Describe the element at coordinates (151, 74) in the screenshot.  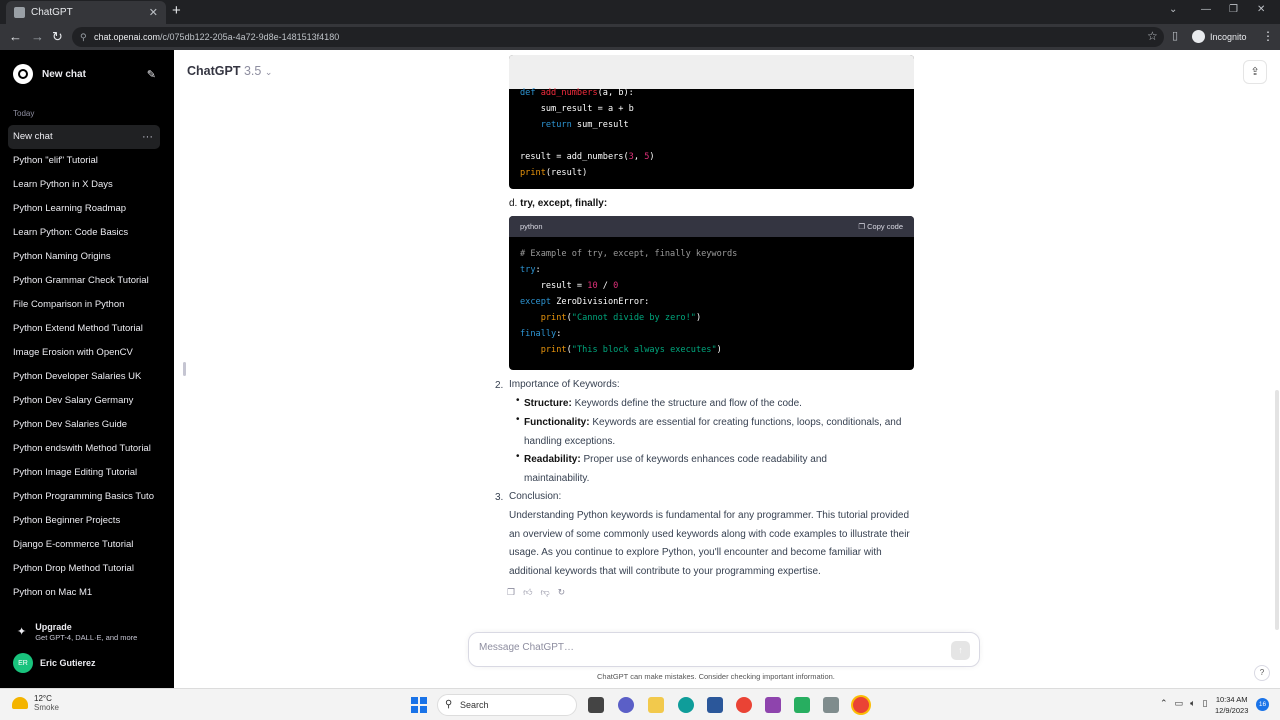
I see `edit-icon: ✎` at that location.